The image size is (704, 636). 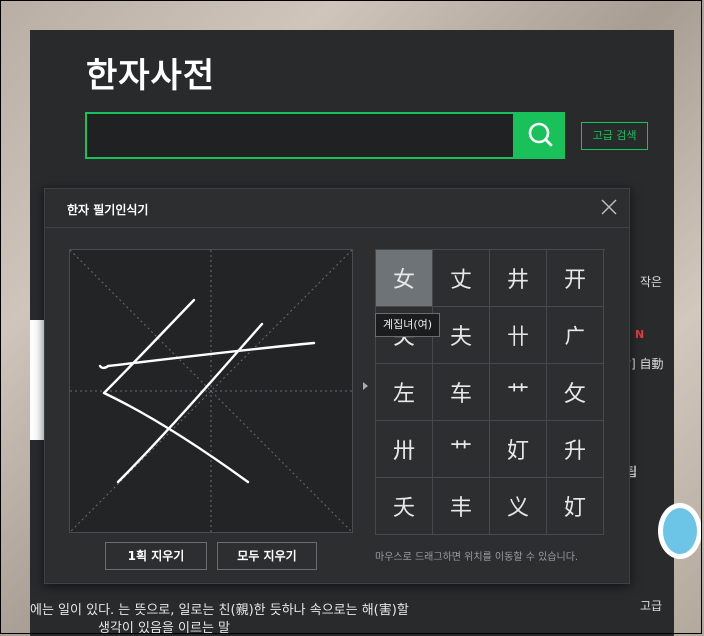 I want to click on candidate-cell: 井, so click(x=518, y=278).